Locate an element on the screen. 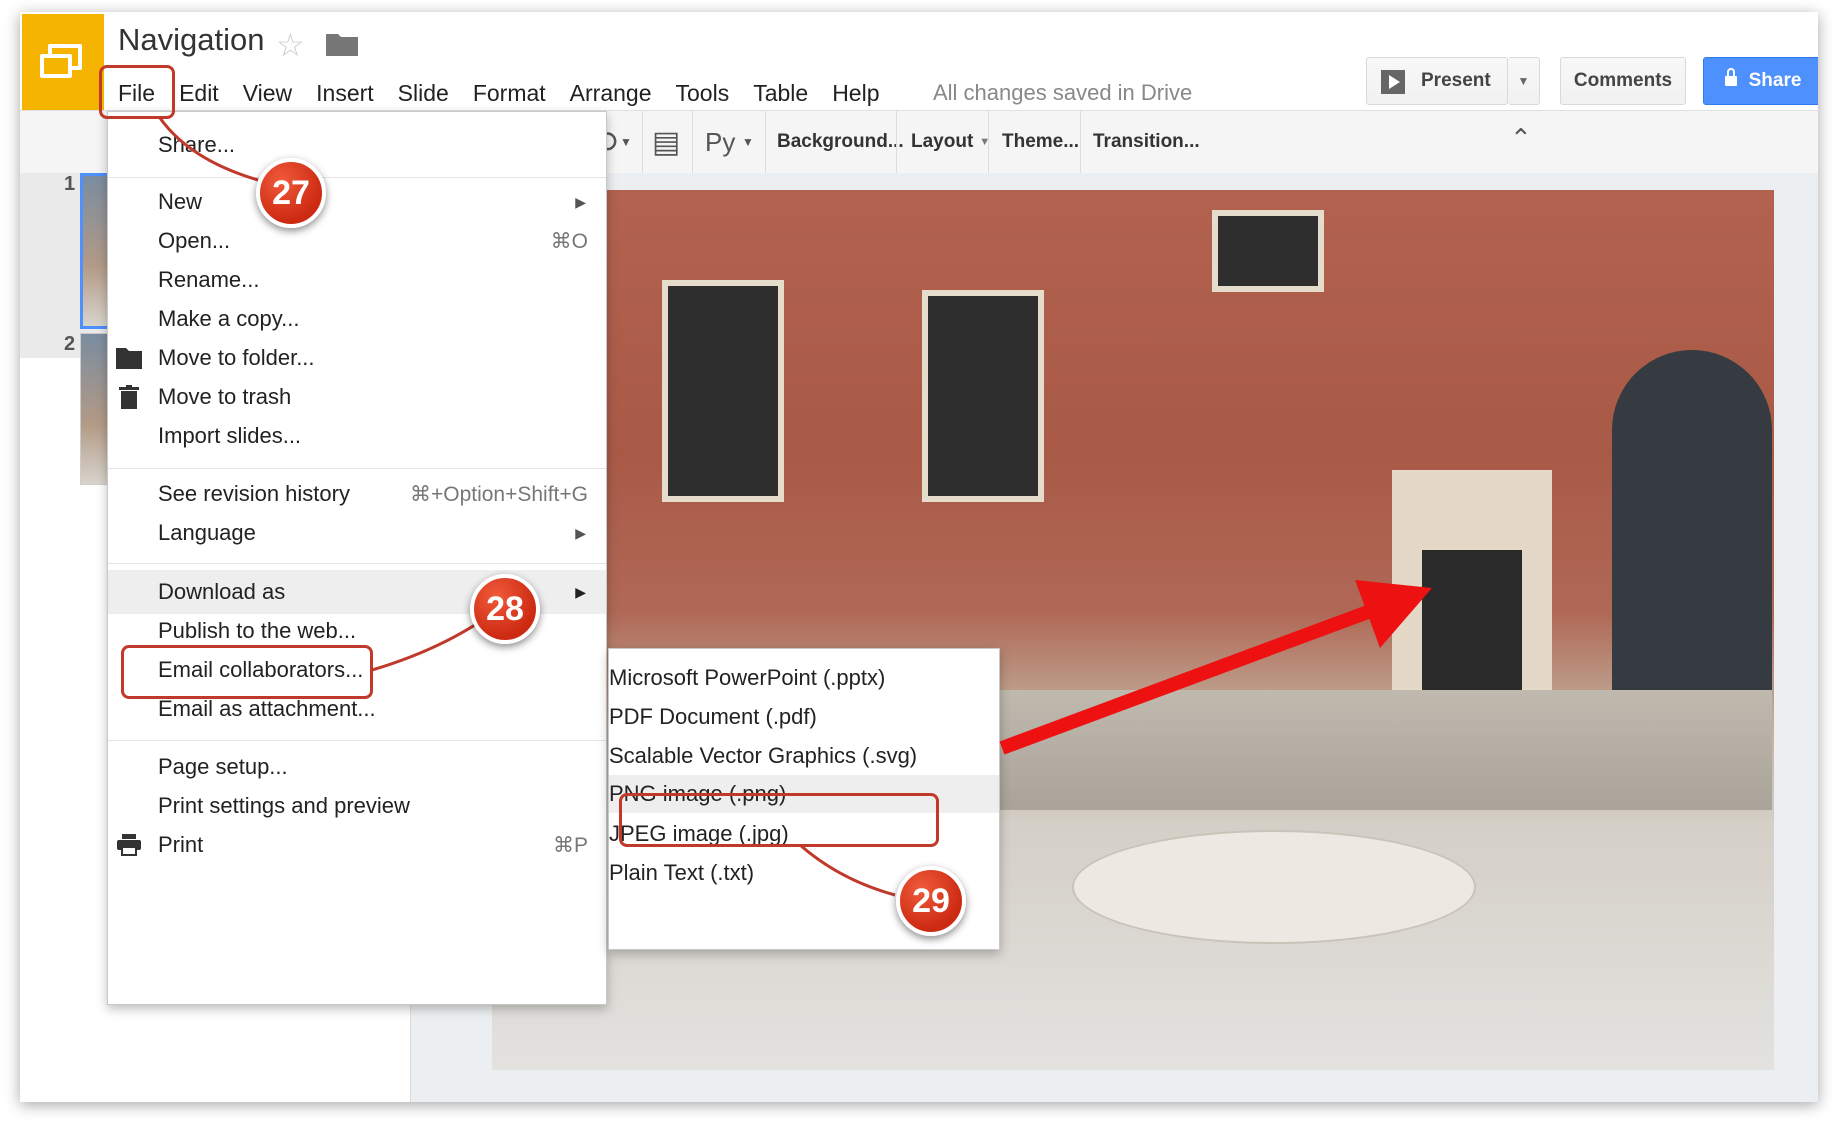  png-image-highlight is located at coordinates (779, 820).